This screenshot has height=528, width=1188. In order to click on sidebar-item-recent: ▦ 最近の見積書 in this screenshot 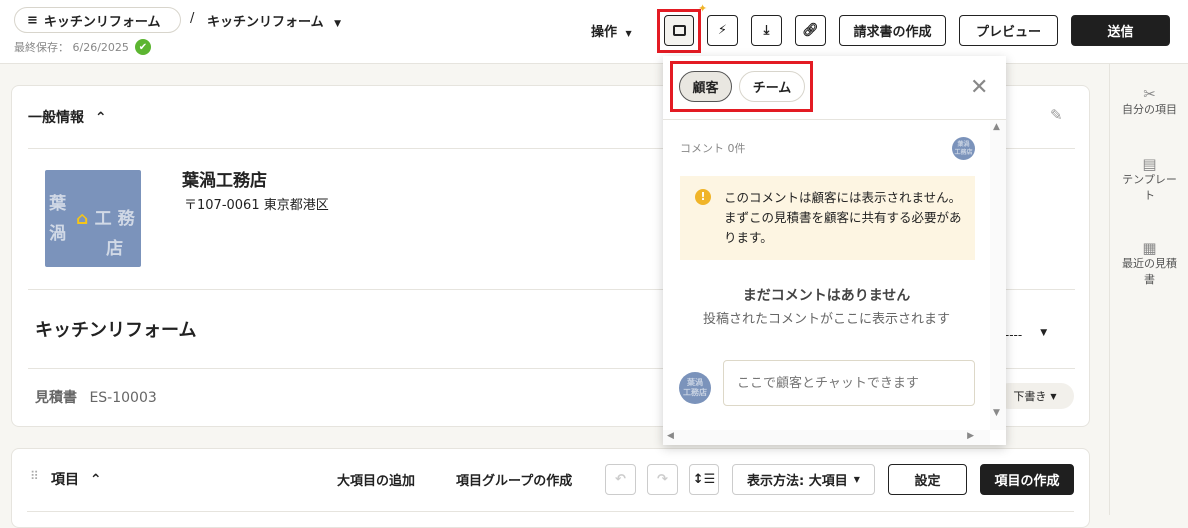, I will do `click(1149, 264)`.